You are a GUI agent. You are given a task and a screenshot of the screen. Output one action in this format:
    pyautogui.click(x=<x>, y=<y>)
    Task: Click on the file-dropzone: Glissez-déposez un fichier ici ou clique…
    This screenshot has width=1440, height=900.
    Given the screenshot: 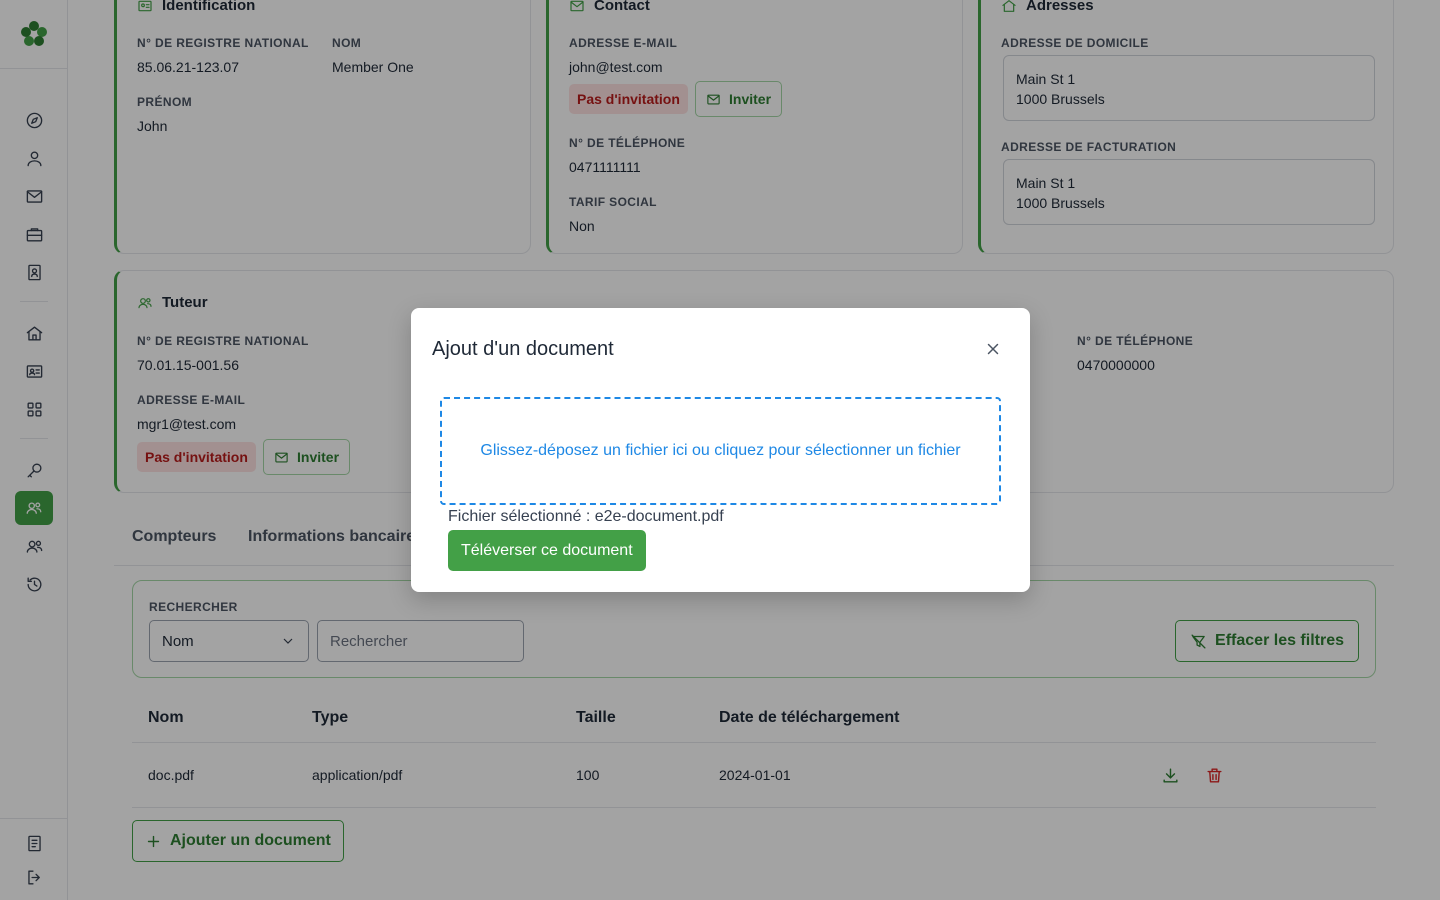 What is the action you would take?
    pyautogui.click(x=720, y=451)
    